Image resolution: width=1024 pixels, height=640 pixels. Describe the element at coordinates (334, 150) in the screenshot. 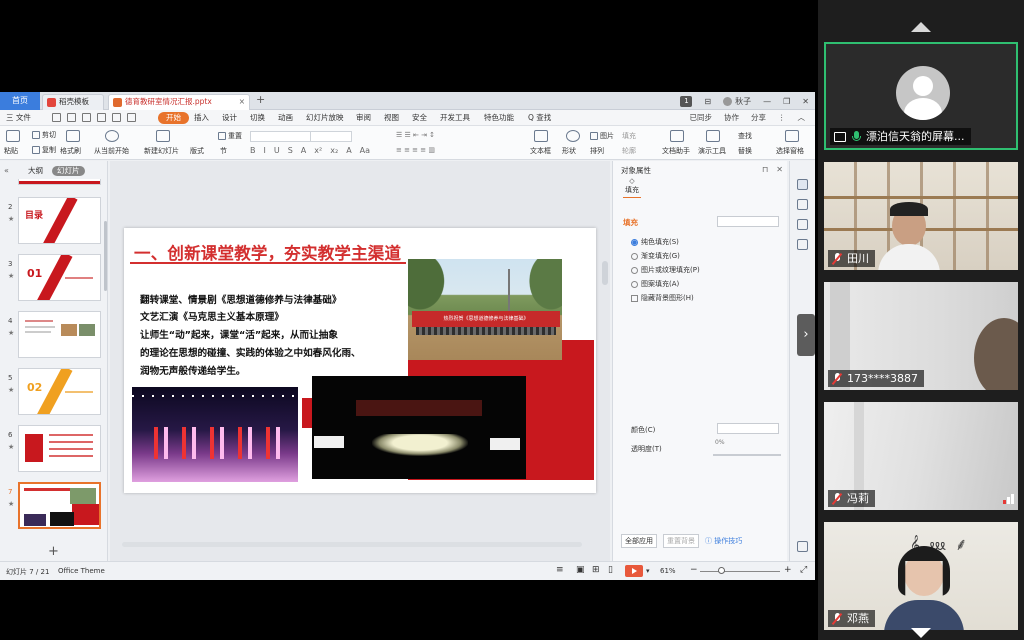

I see `subscript-button: x₂` at that location.